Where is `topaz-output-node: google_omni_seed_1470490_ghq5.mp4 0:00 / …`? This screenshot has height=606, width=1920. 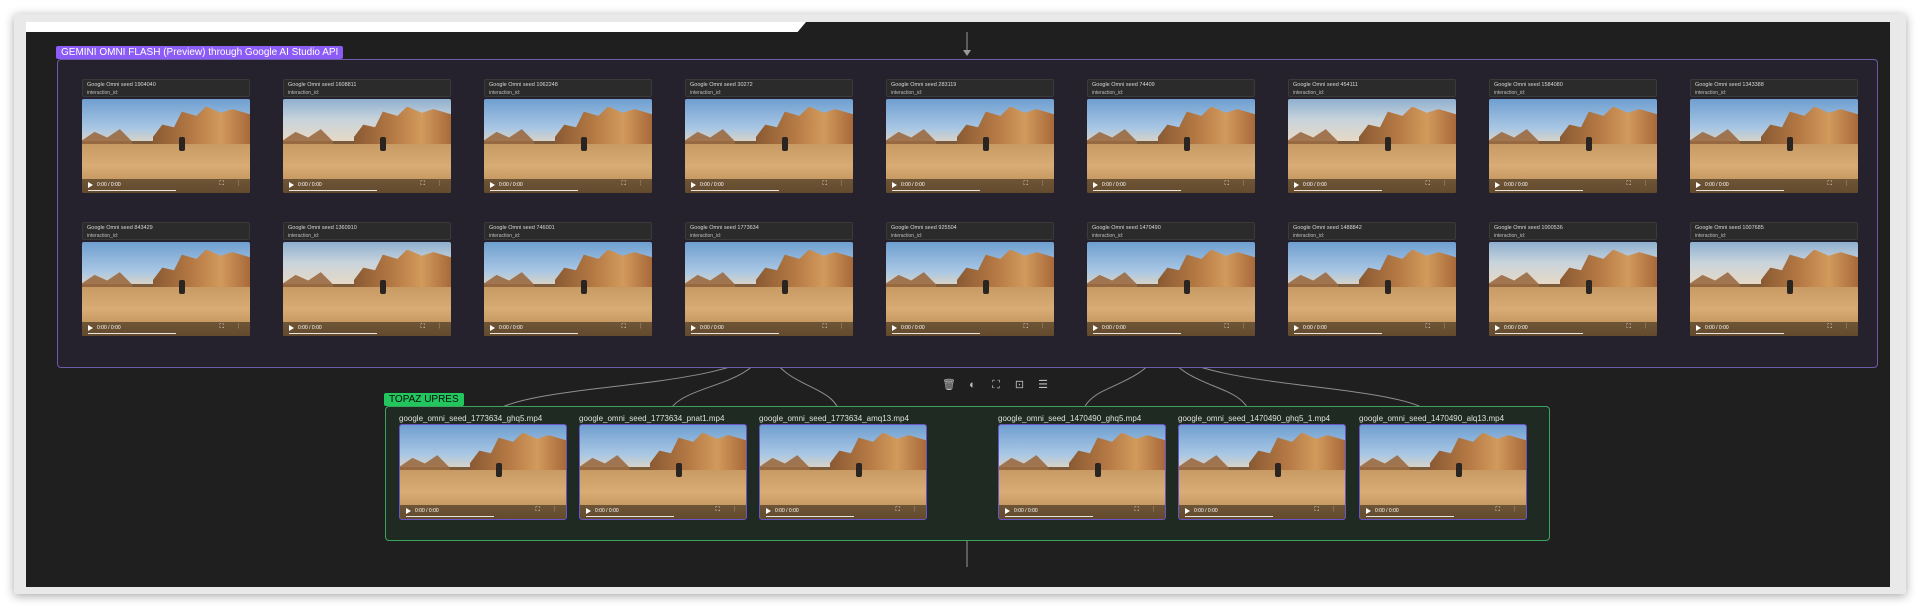
topaz-output-node: google_omni_seed_1470490_ghq5.mp4 0:00 / … is located at coordinates (1082, 467).